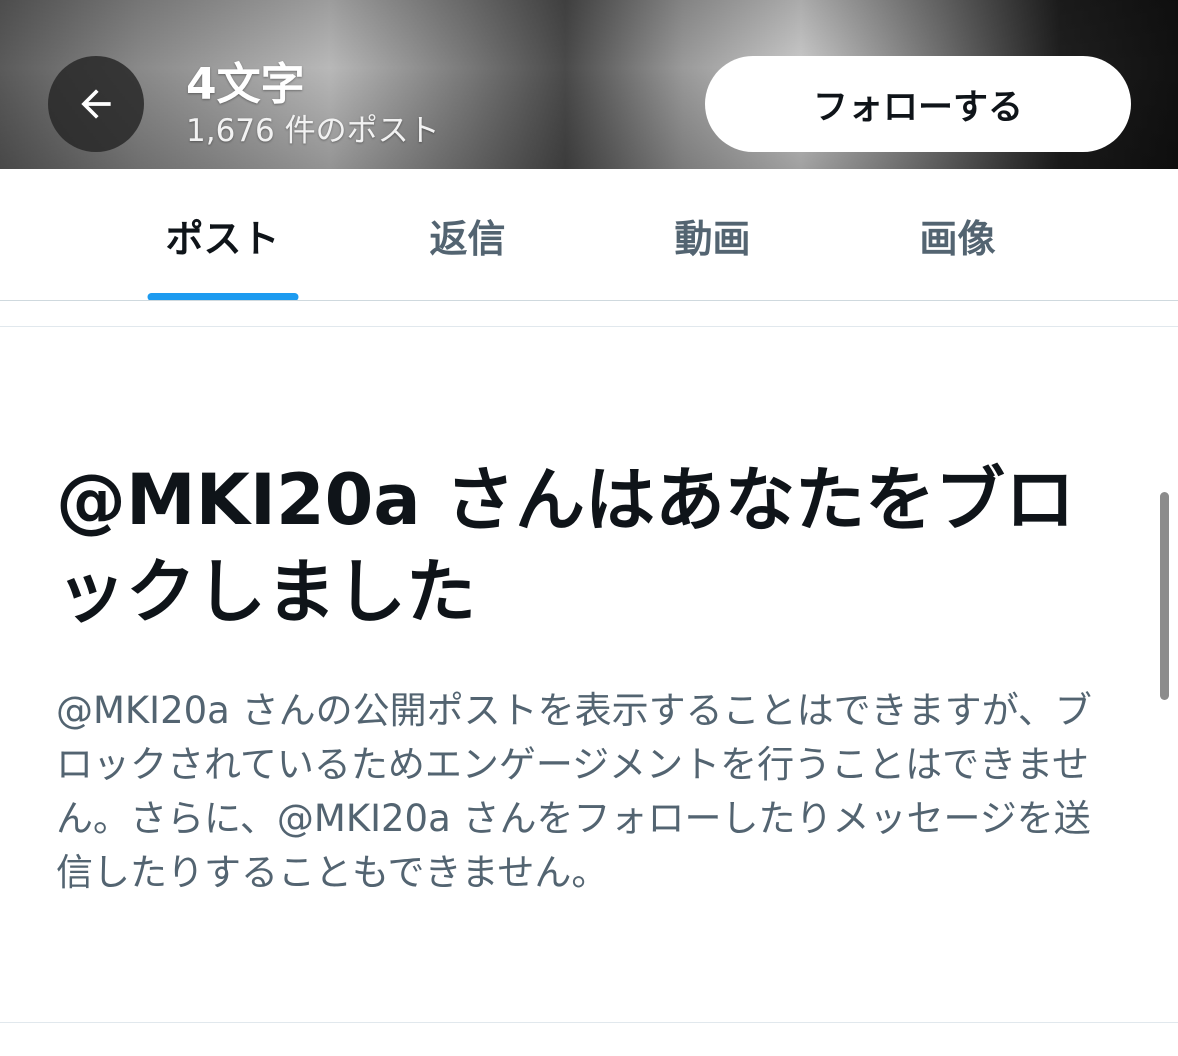 This screenshot has height=1056, width=1178. I want to click on tab-videos: 動画, so click(712, 235).